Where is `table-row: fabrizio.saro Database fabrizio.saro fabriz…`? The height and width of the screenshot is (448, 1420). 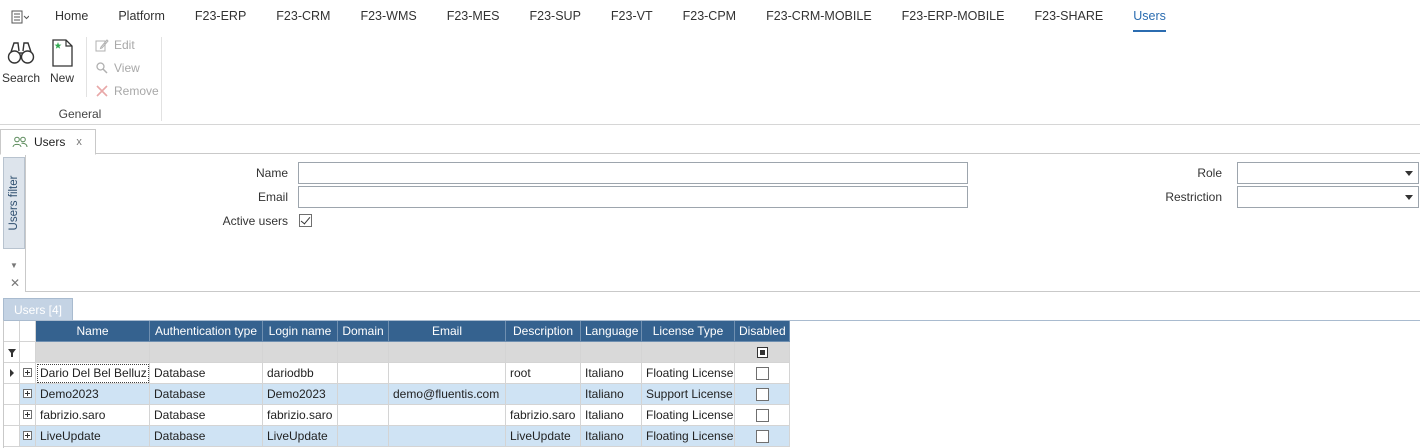
table-row: fabrizio.saro Database fabrizio.saro fabriz… is located at coordinates (397, 415).